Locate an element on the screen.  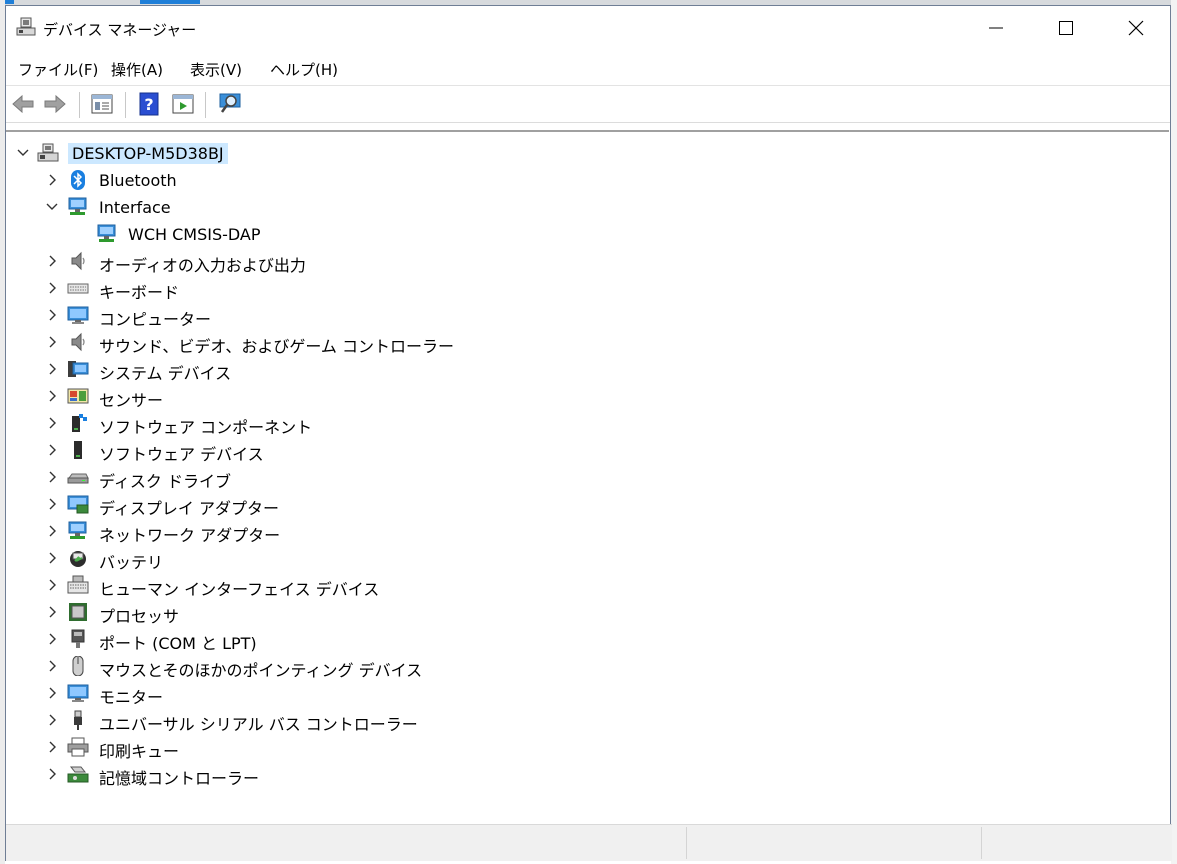
tree-root: DESKTOP-M5D38BJ is located at coordinates (306, 153).